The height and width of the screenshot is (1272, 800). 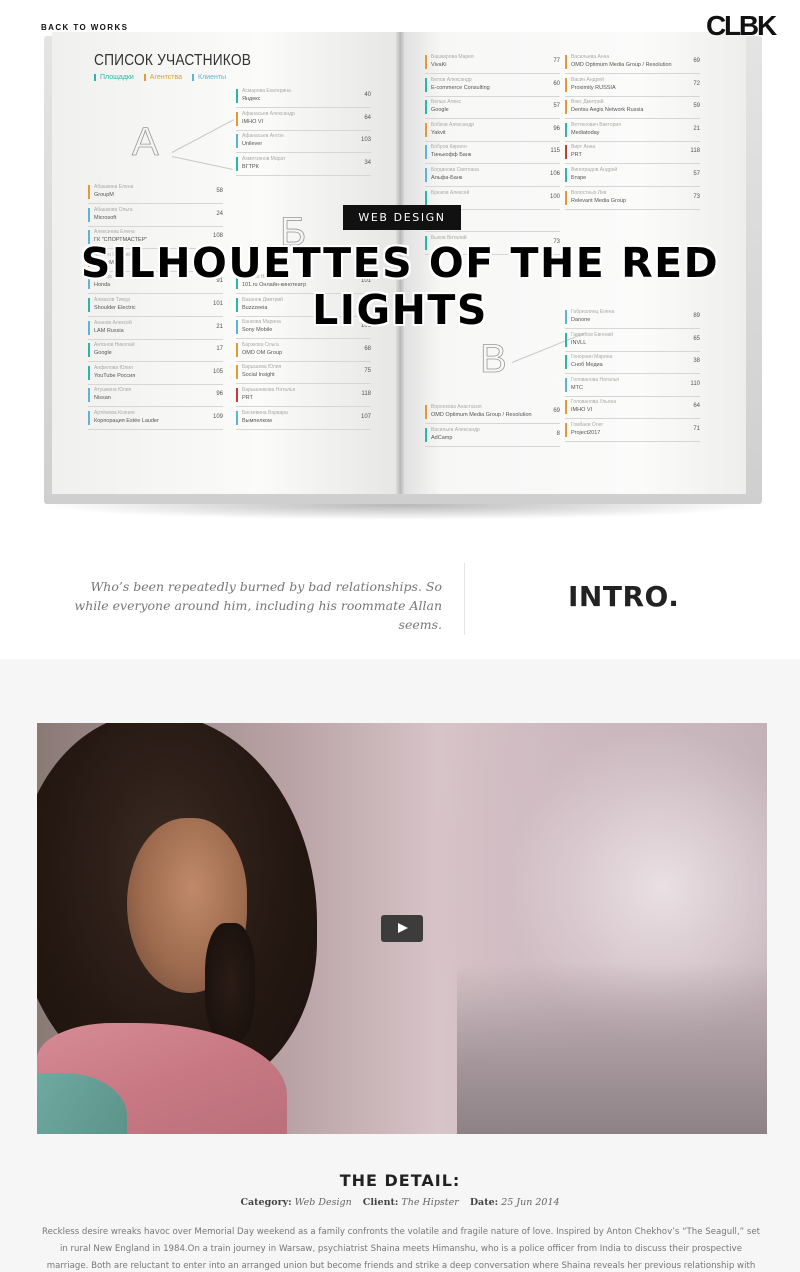 What do you see at coordinates (599, 200) in the screenshot?
I see `book-entry-company: Relevant Media Group` at bounding box center [599, 200].